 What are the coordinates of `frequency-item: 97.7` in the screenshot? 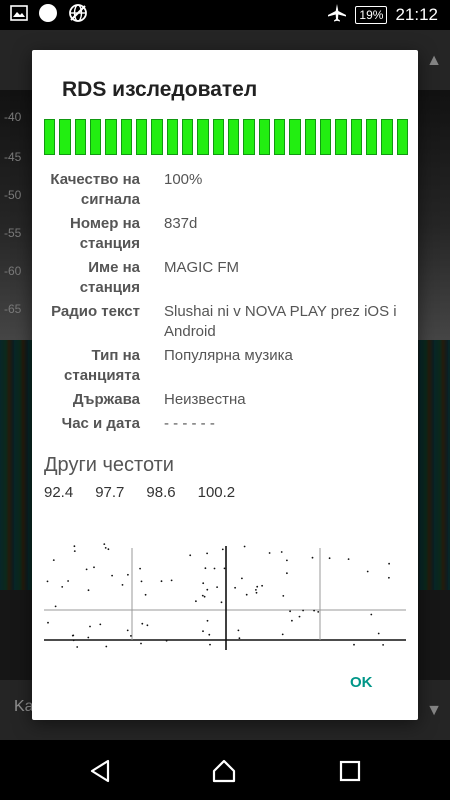 It's located at (110, 492).